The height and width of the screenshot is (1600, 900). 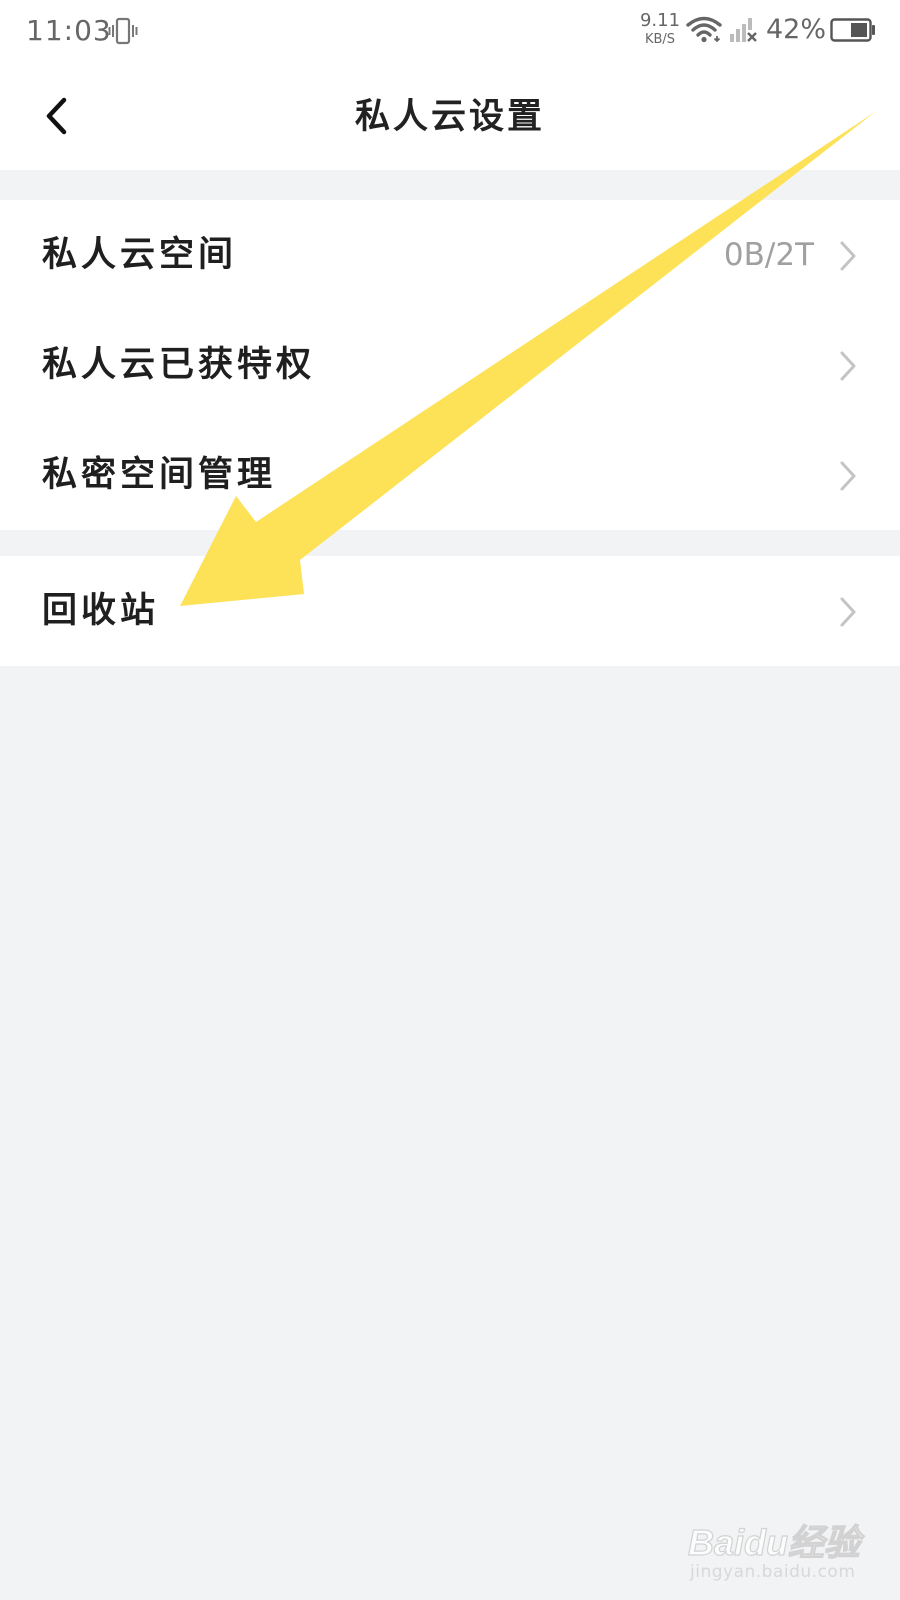 I want to click on battery-icon, so click(x=852, y=30).